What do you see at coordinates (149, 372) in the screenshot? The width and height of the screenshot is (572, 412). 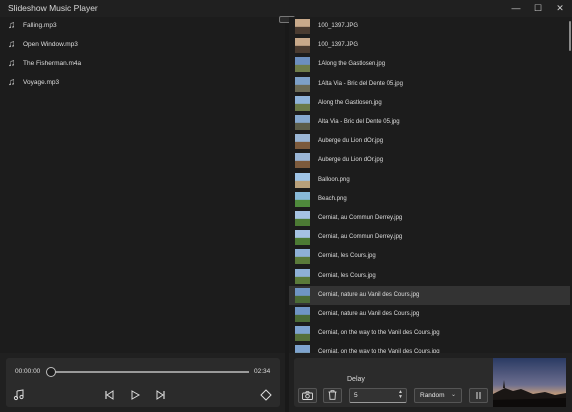 I see `seek-track` at bounding box center [149, 372].